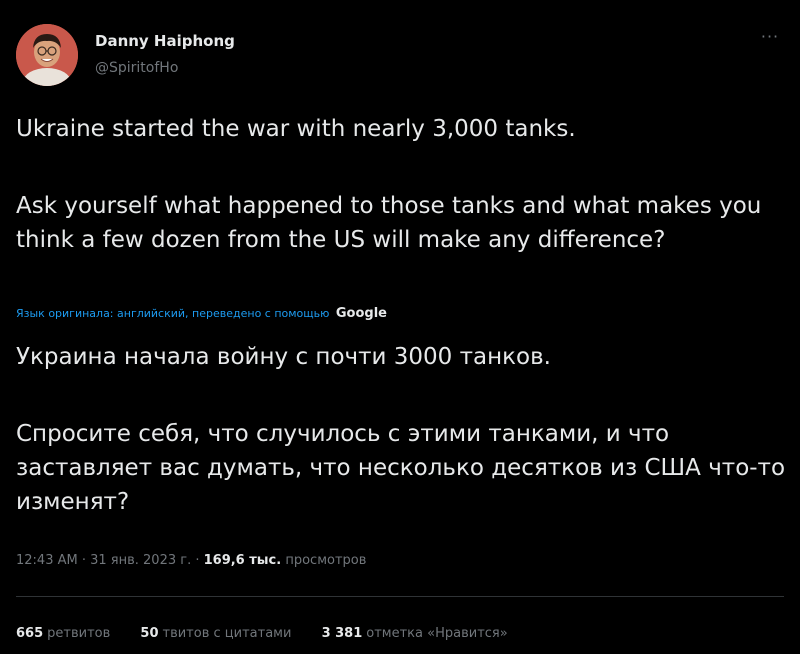 This screenshot has height=654, width=800. I want to click on likes-label: отметка «Нравится», so click(437, 633).